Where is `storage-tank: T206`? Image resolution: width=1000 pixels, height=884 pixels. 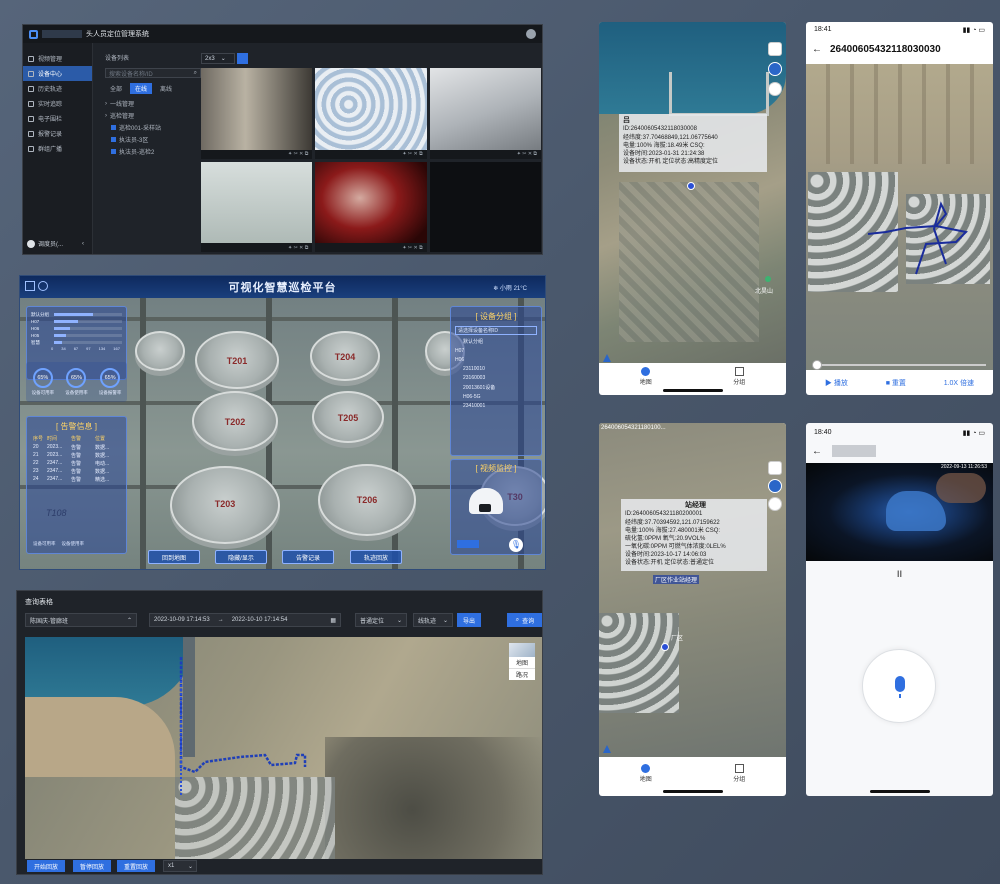 storage-tank: T206 is located at coordinates (367, 500).